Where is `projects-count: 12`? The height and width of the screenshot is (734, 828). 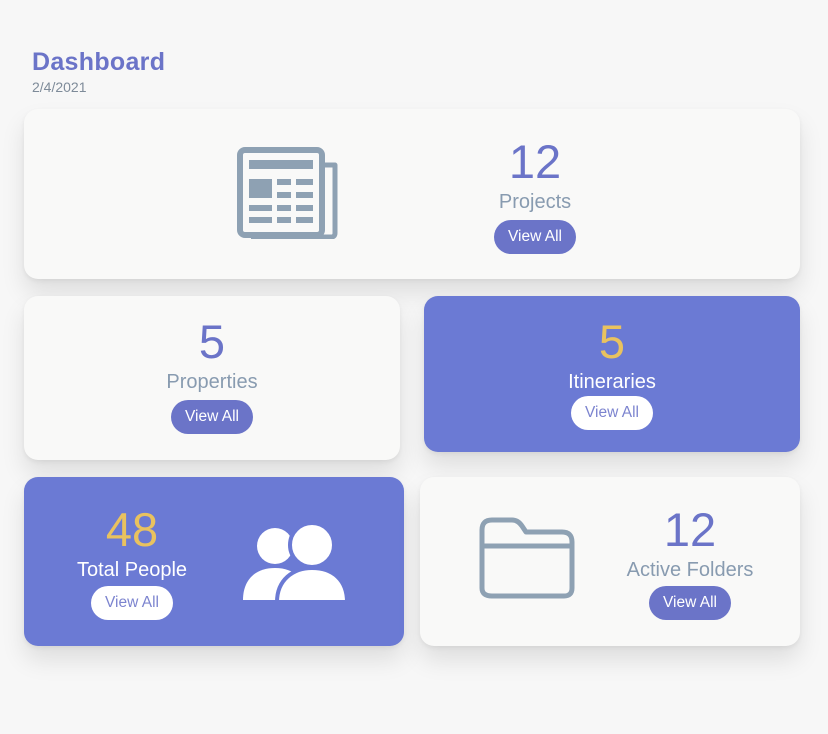
projects-count: 12 is located at coordinates (535, 161).